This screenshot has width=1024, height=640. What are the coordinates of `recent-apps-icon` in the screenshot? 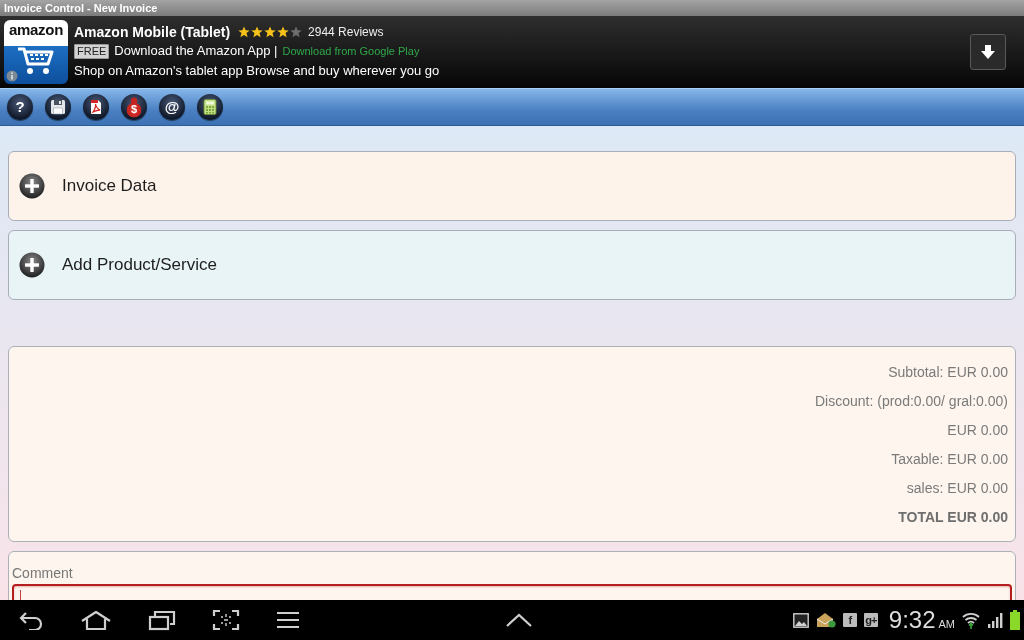 It's located at (162, 620).